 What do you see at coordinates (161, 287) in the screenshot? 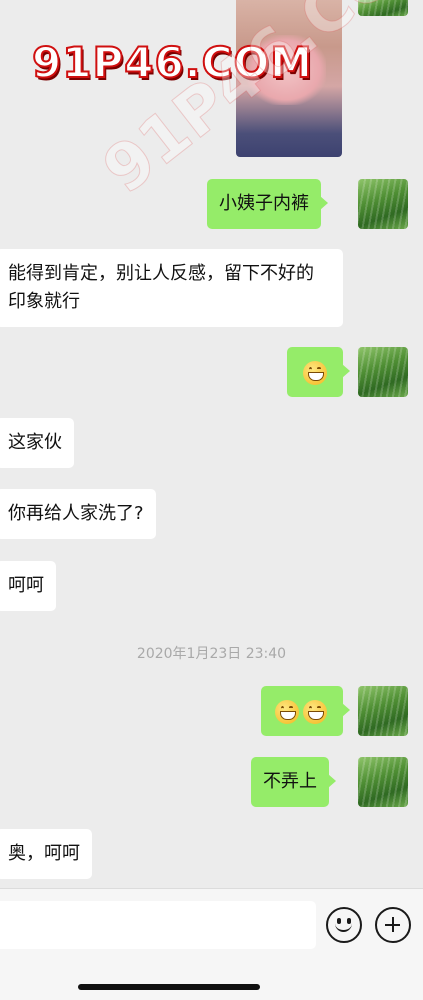
I see `message-text: 能得到肯定，别让人反感，留下不好的印象就行` at bounding box center [161, 287].